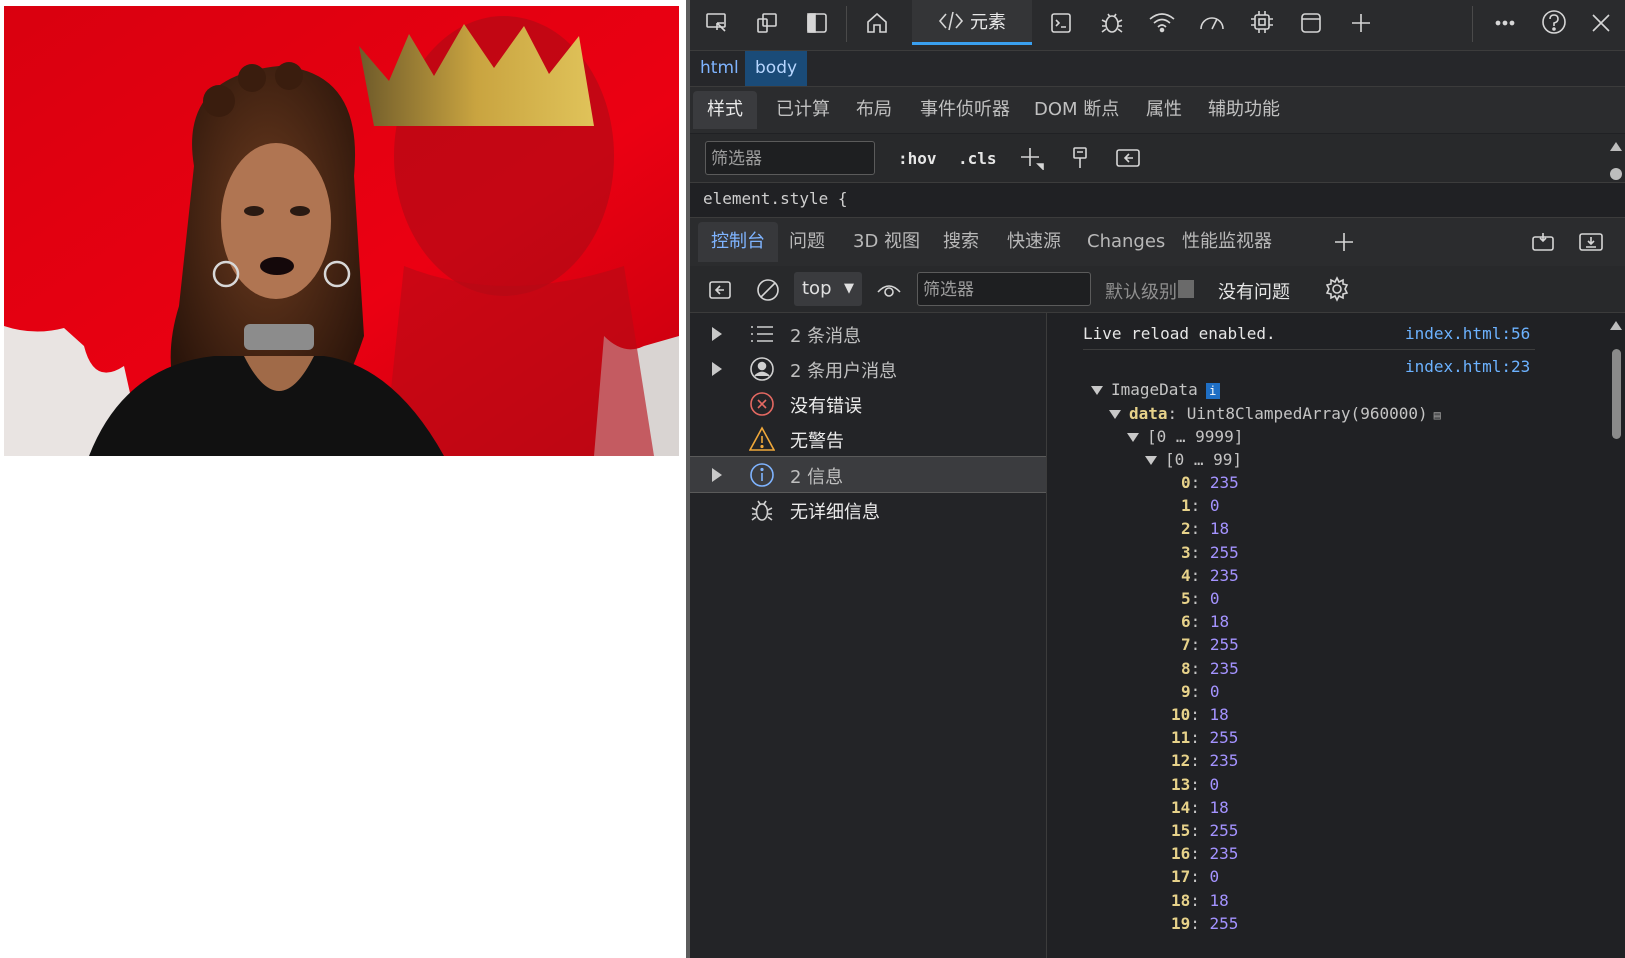 The height and width of the screenshot is (958, 1625). What do you see at coordinates (1200, 807) in the screenshot?
I see `array-entry-row: 14: 18` at bounding box center [1200, 807].